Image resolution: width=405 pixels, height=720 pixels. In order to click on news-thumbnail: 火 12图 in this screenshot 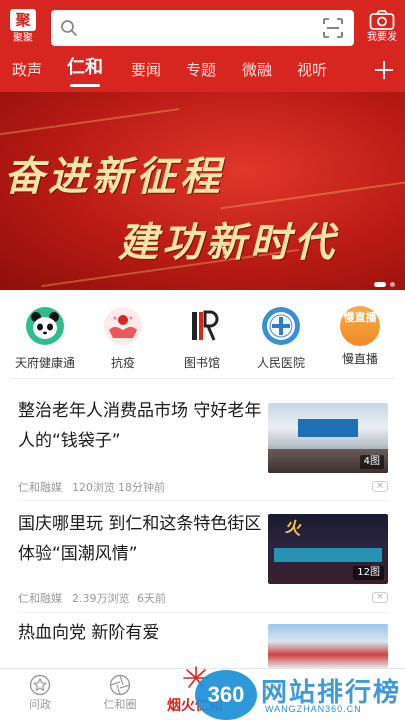, I will do `click(328, 549)`.